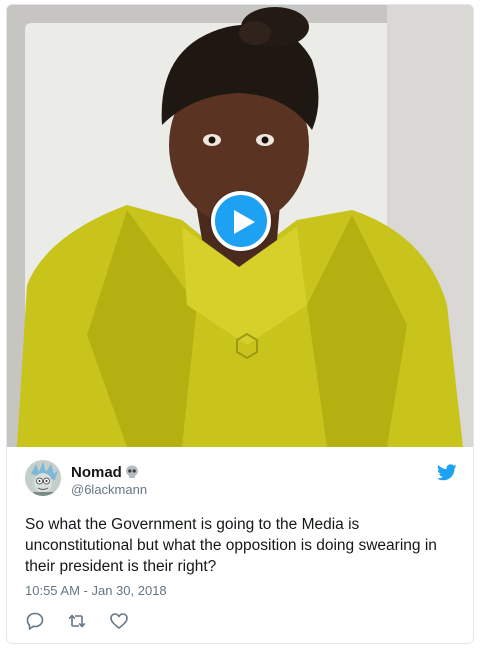  I want to click on retweet-icon, so click(77, 621).